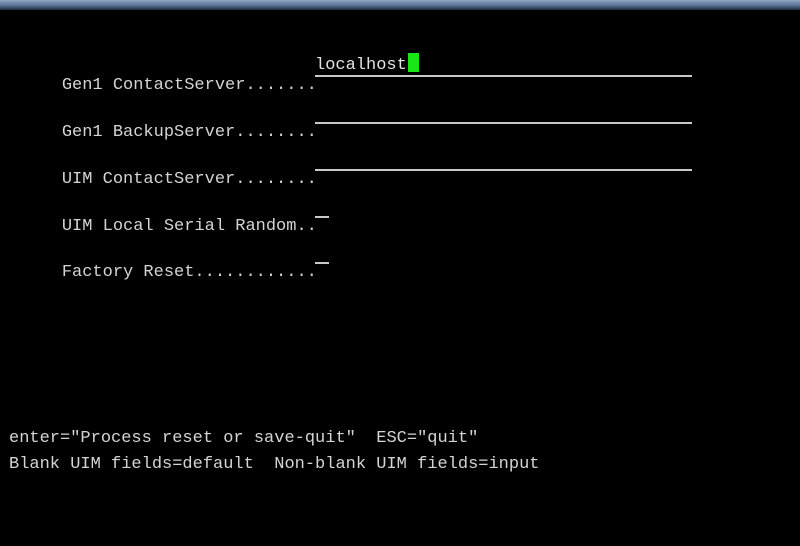 The image size is (800, 546). I want to click on uim-contact-server-input, so click(503, 159).